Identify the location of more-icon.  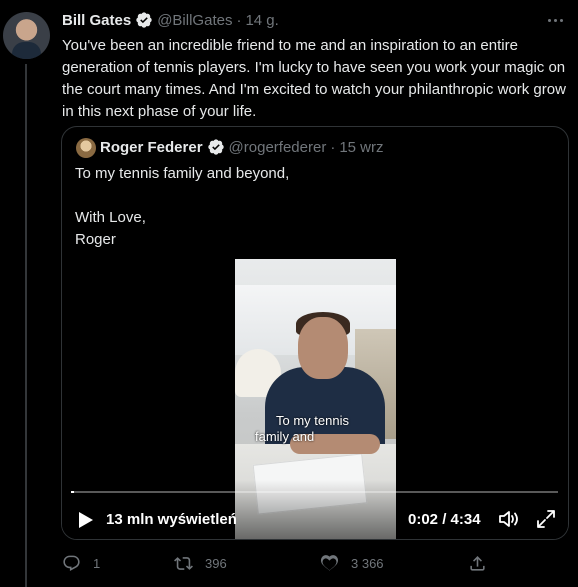
(558, 20).